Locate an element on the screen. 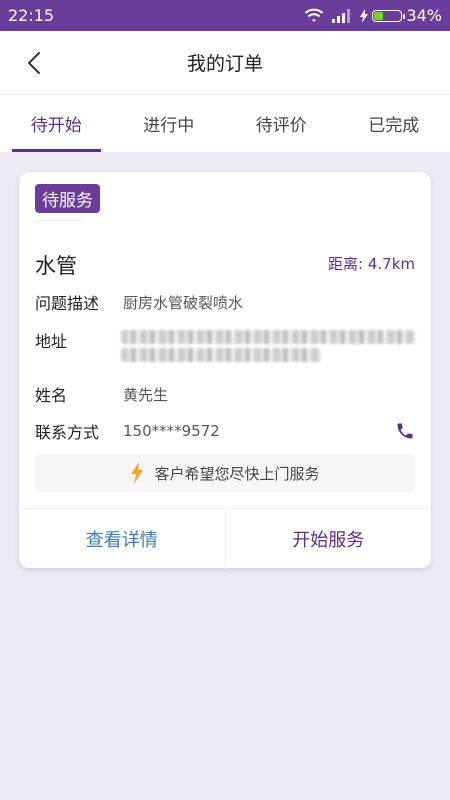 Image resolution: width=450 pixels, height=800 pixels. signal-icon is located at coordinates (341, 15).